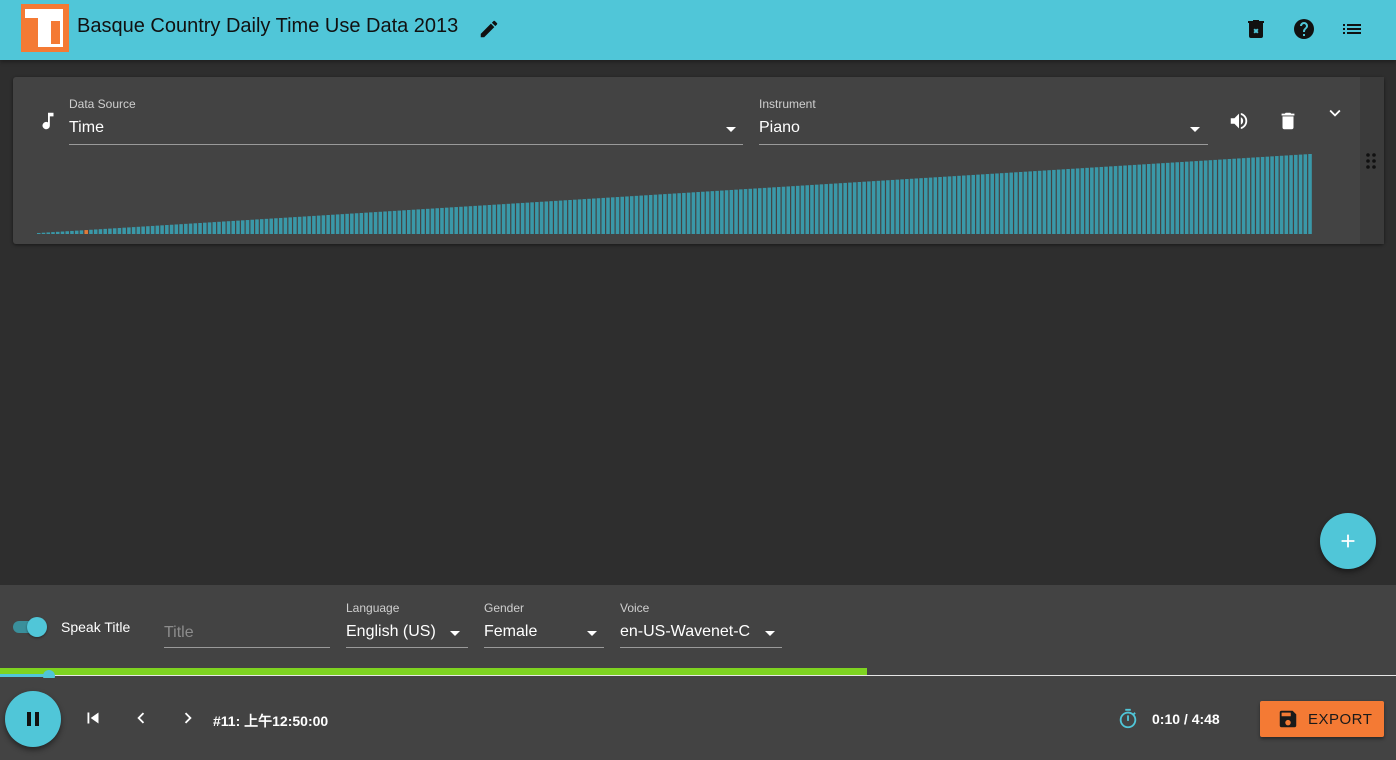 Image resolution: width=1396 pixels, height=760 pixels. I want to click on chevron-left-icon, so click(141, 718).